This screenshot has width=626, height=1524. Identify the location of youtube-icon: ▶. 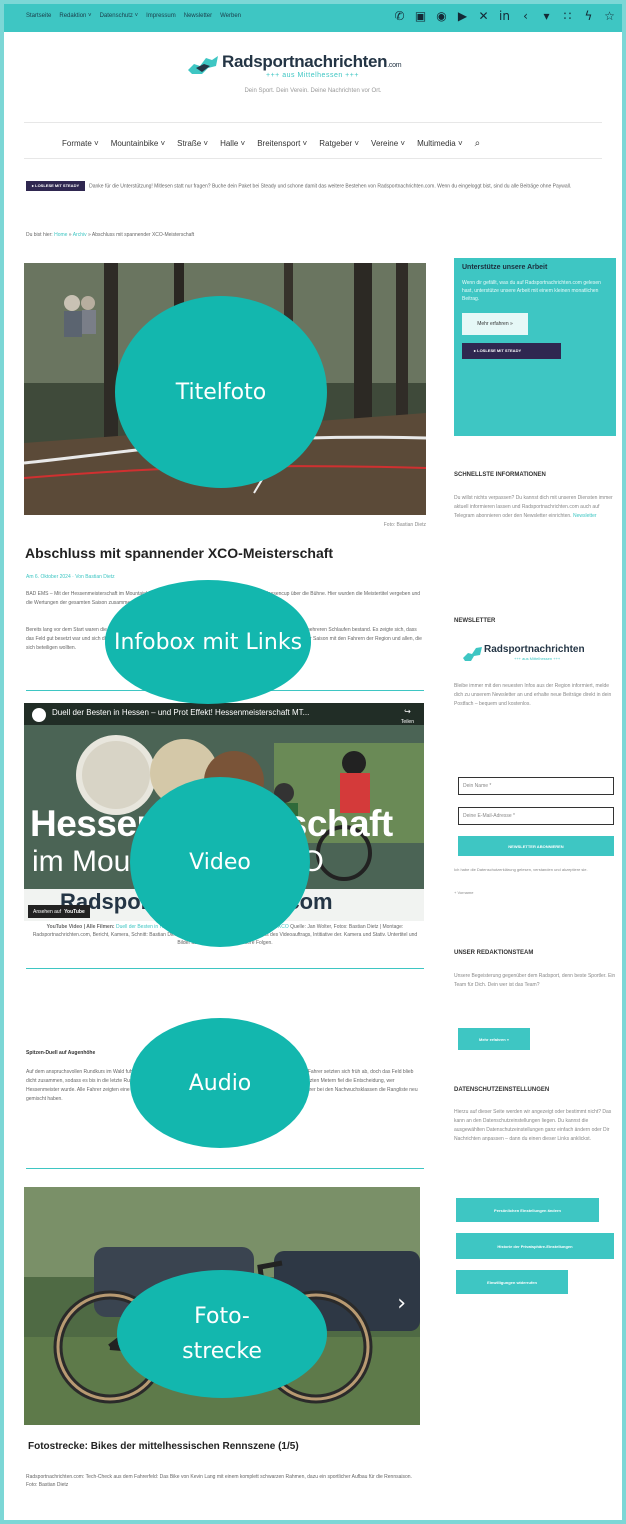
(462, 16).